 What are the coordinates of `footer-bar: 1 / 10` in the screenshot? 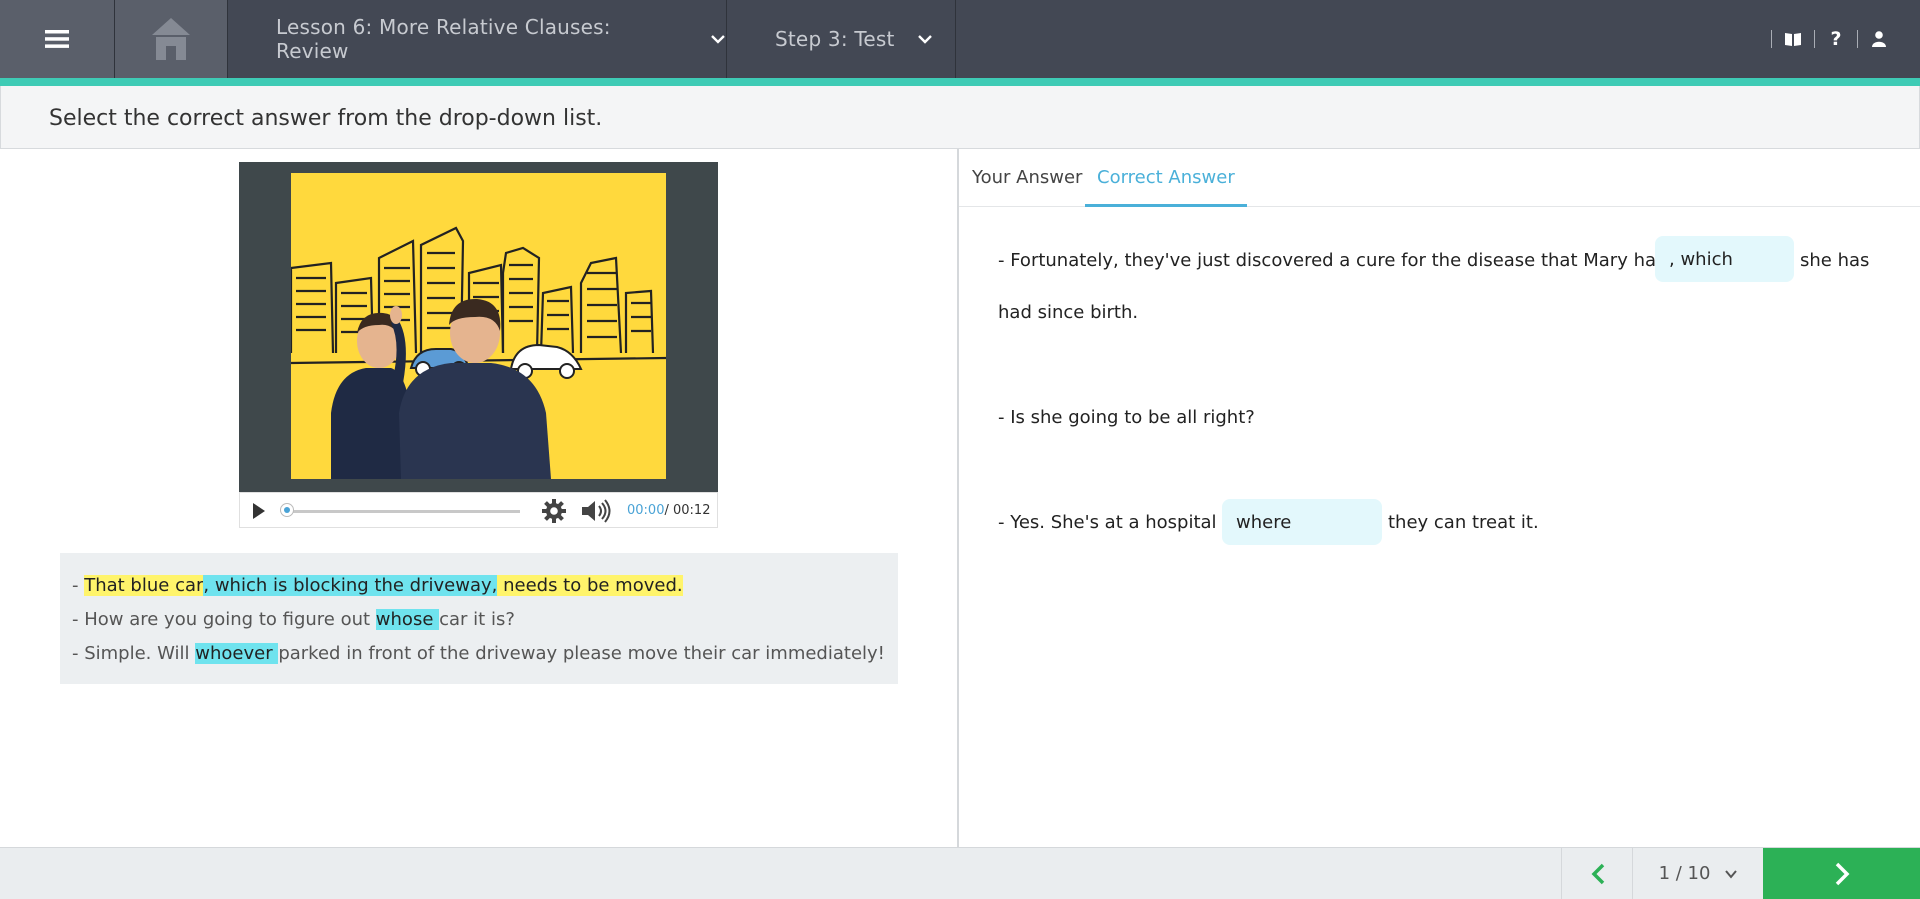 It's located at (960, 873).